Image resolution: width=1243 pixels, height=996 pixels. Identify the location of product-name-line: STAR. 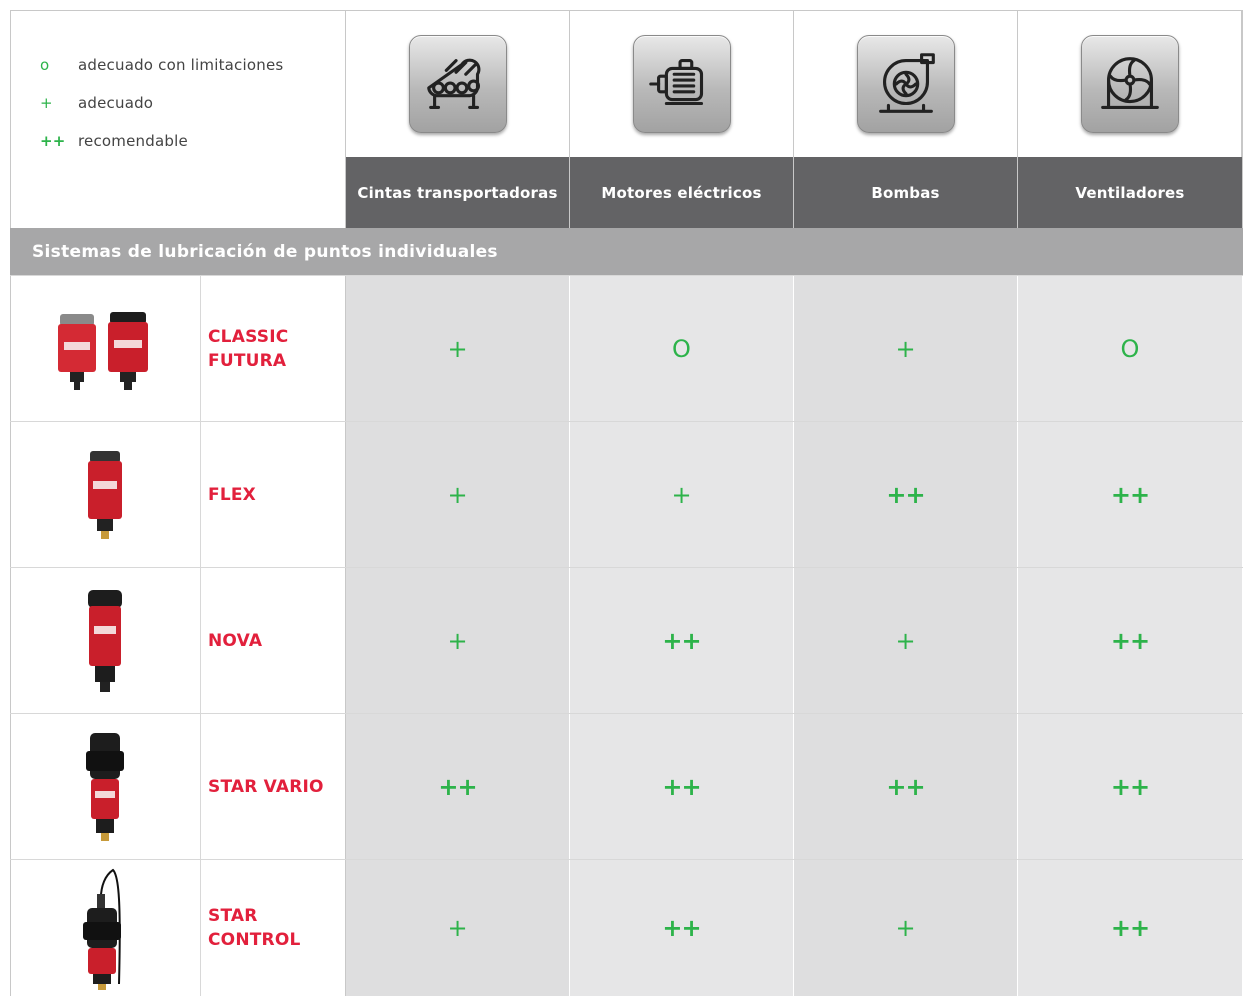
(233, 916).